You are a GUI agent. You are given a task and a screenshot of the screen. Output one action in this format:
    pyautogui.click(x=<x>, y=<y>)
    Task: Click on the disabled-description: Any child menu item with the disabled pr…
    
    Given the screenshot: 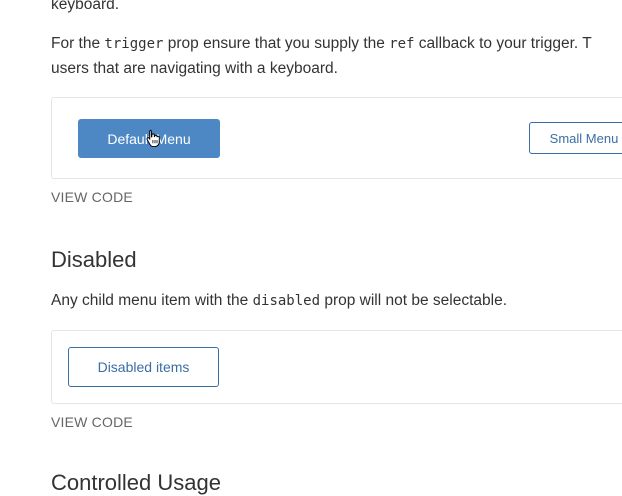 What is the action you would take?
    pyautogui.click(x=279, y=301)
    